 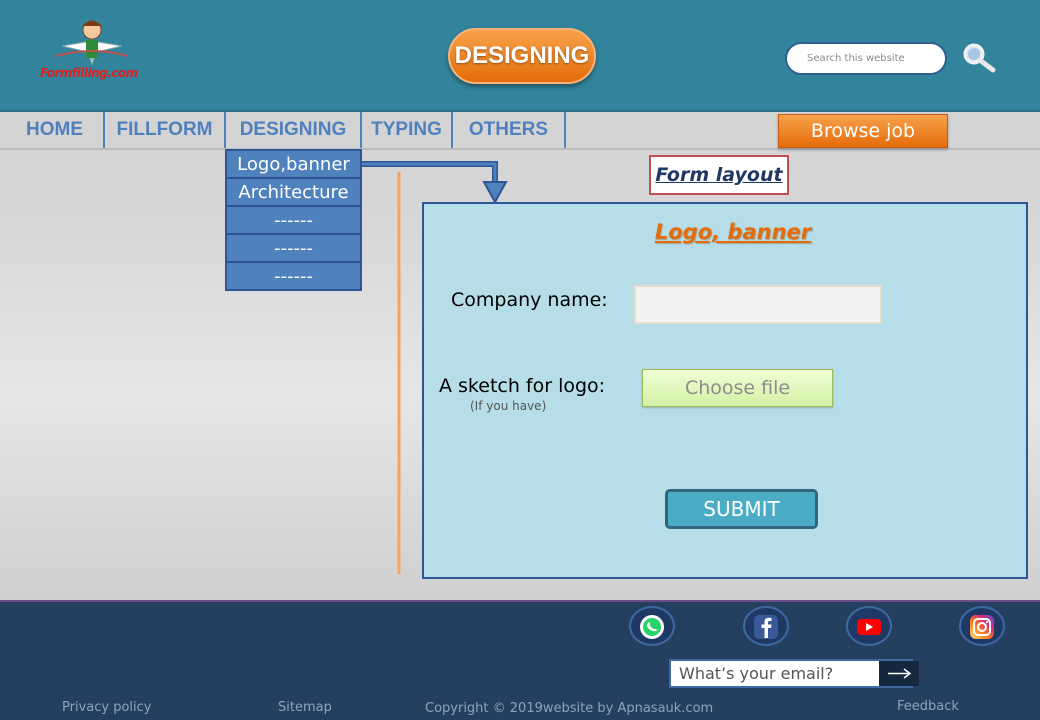 I want to click on search-input, so click(x=866, y=58).